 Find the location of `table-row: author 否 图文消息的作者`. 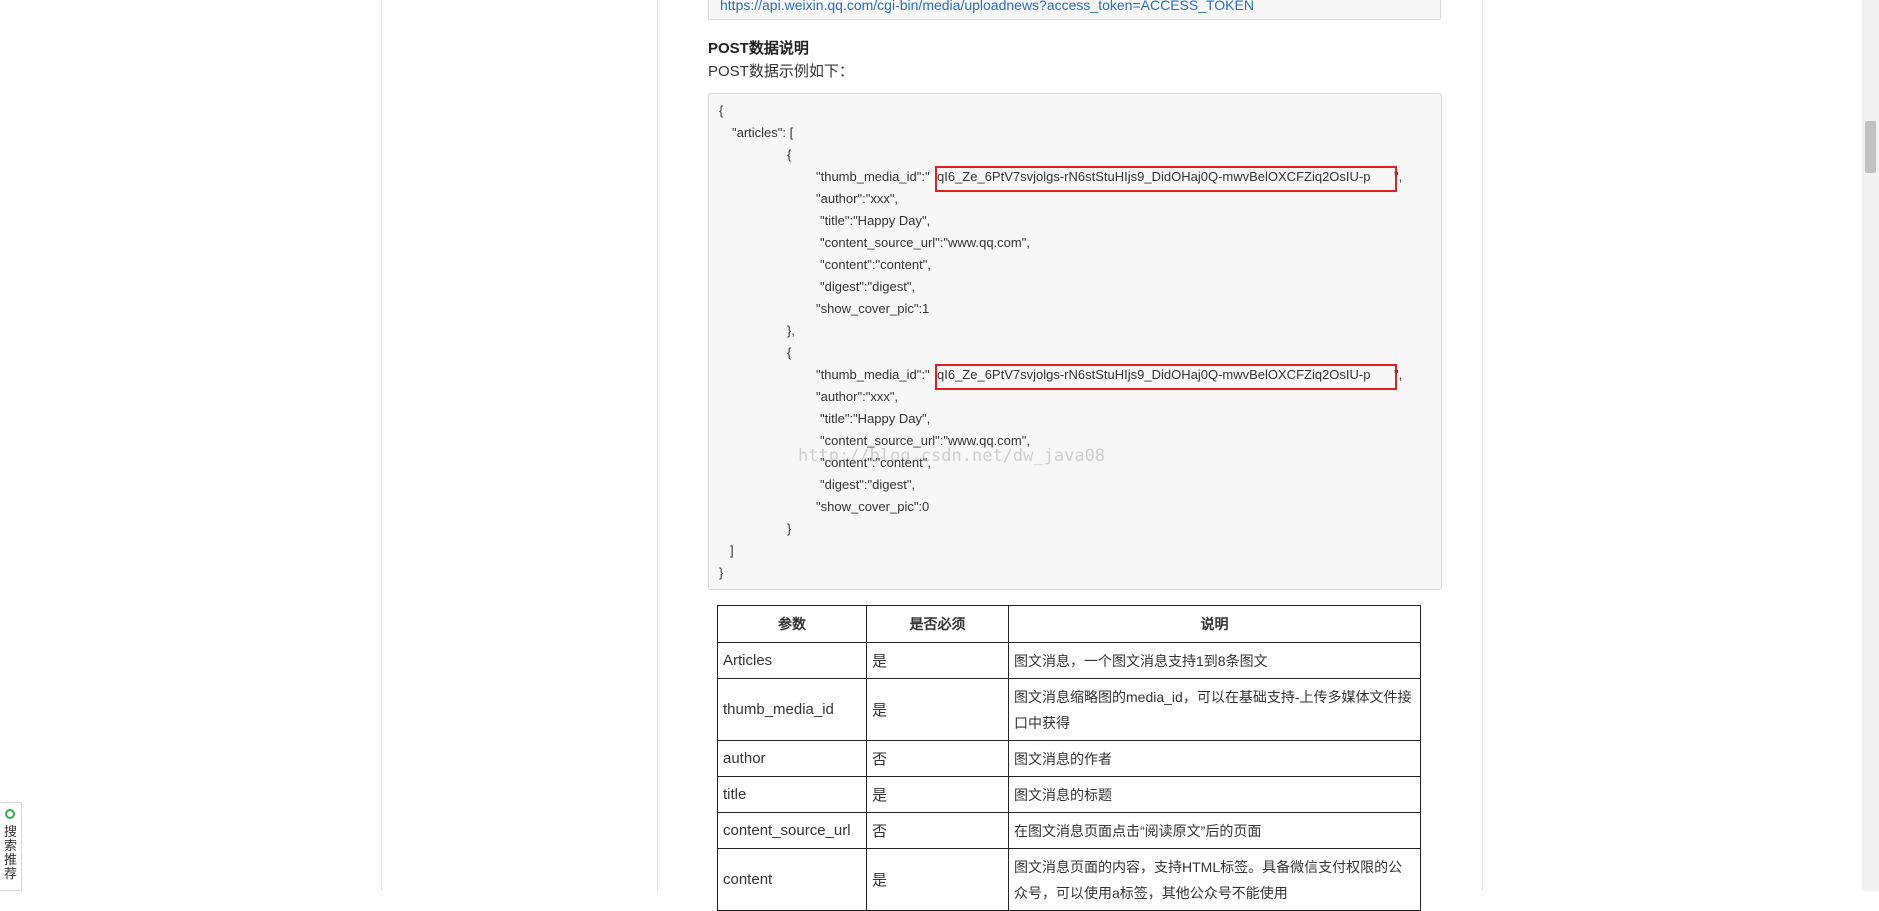

table-row: author 否 图文消息的作者 is located at coordinates (1069, 758).